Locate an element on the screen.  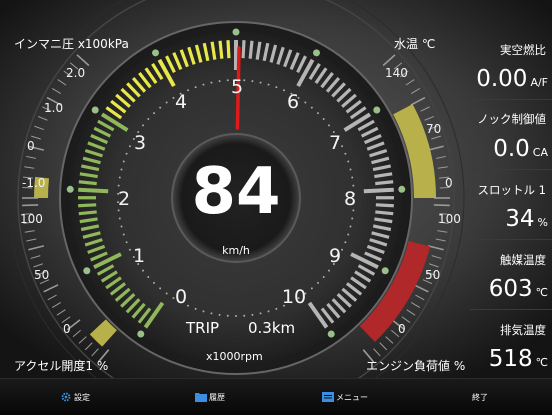
trip-value: 0.3km is located at coordinates (271, 328).